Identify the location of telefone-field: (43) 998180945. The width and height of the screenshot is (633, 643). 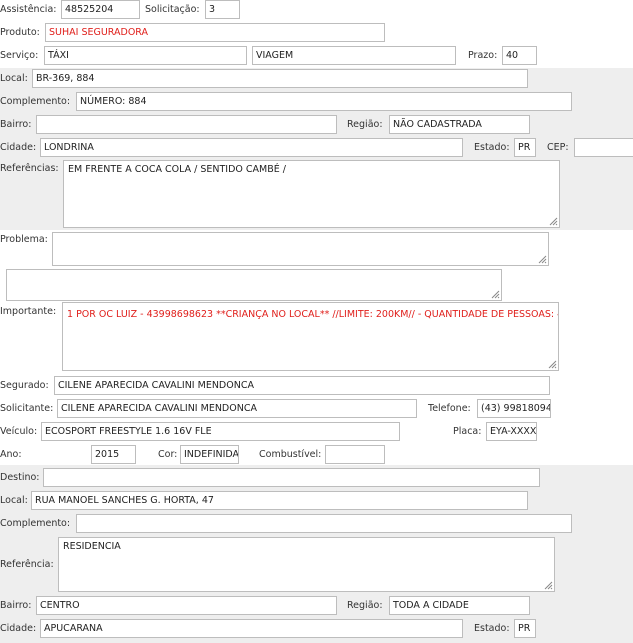
(514, 408).